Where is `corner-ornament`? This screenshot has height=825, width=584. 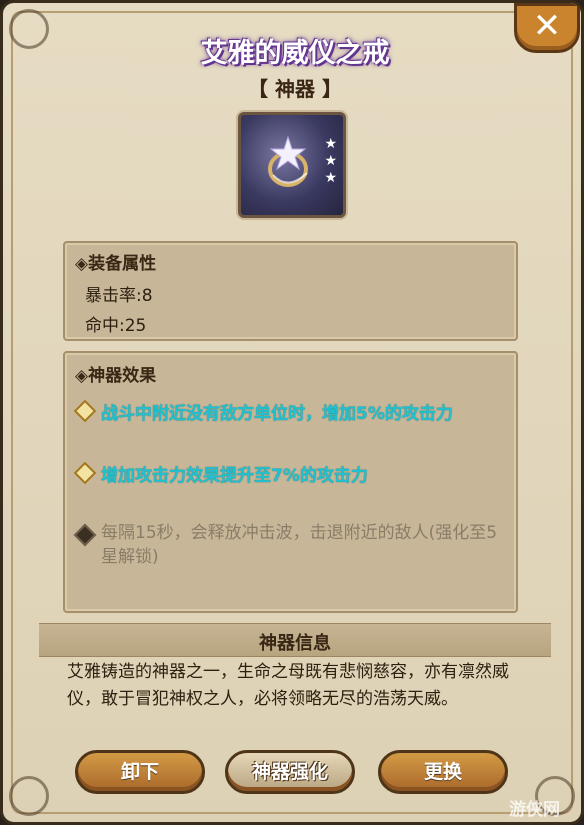 corner-ornament is located at coordinates (29, 796).